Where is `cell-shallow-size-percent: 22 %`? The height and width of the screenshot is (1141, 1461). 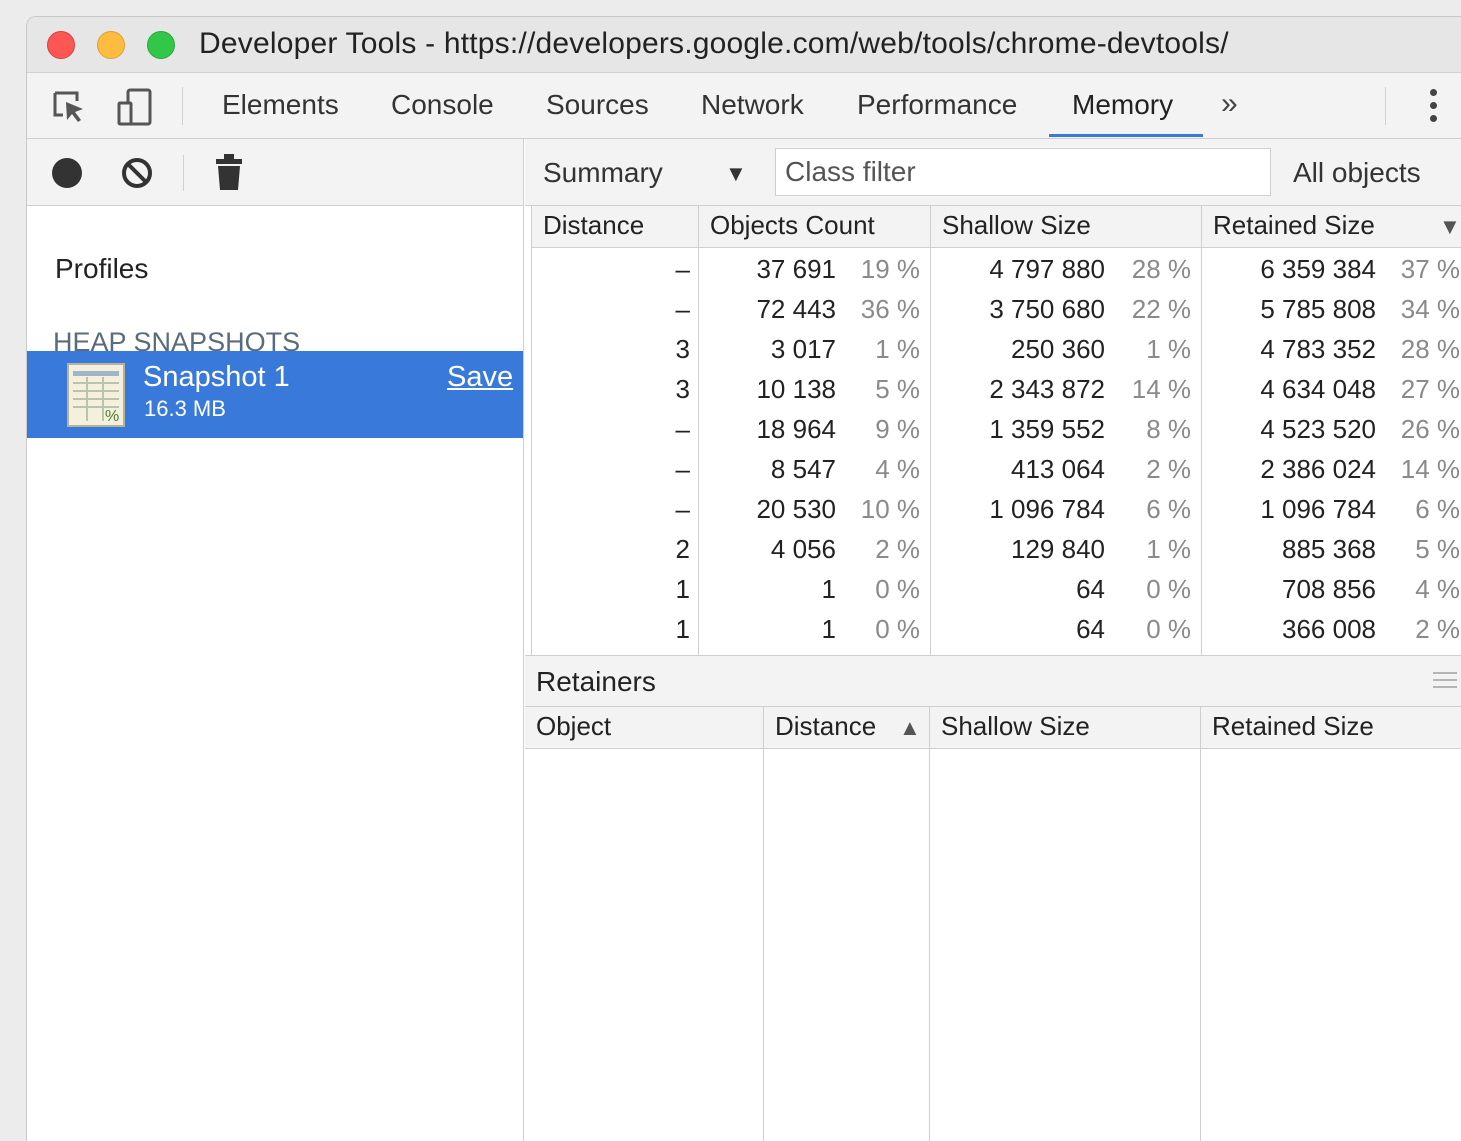 cell-shallow-size-percent: 22 % is located at coordinates (1161, 309).